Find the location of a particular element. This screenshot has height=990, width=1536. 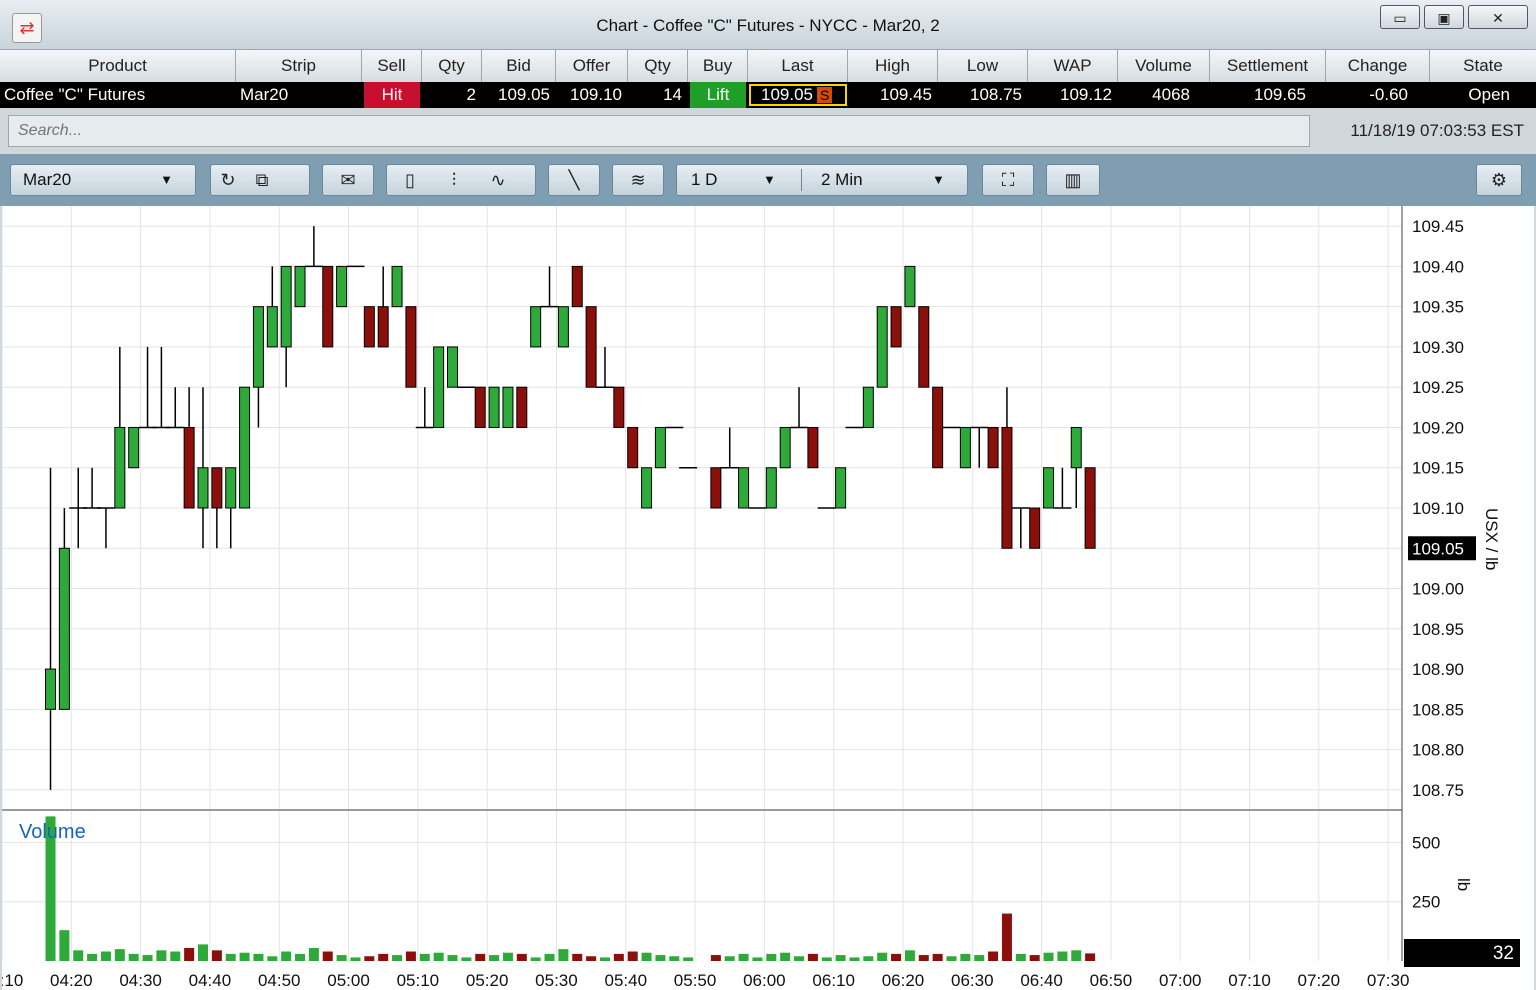

cell-offer: 109.10 is located at coordinates (596, 94).